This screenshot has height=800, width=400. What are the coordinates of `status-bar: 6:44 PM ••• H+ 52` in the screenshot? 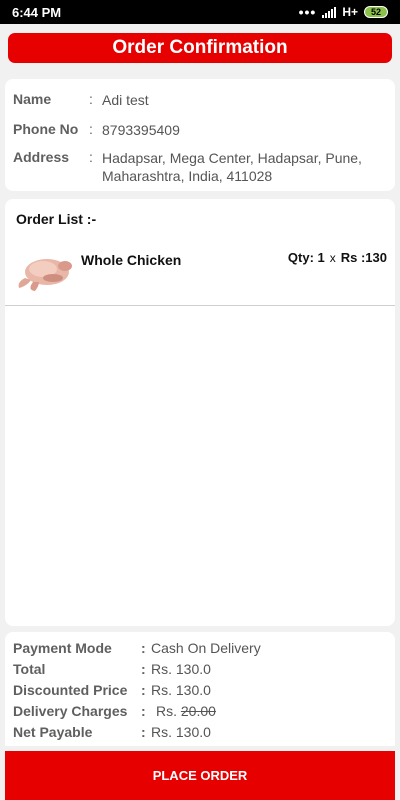 It's located at (200, 12).